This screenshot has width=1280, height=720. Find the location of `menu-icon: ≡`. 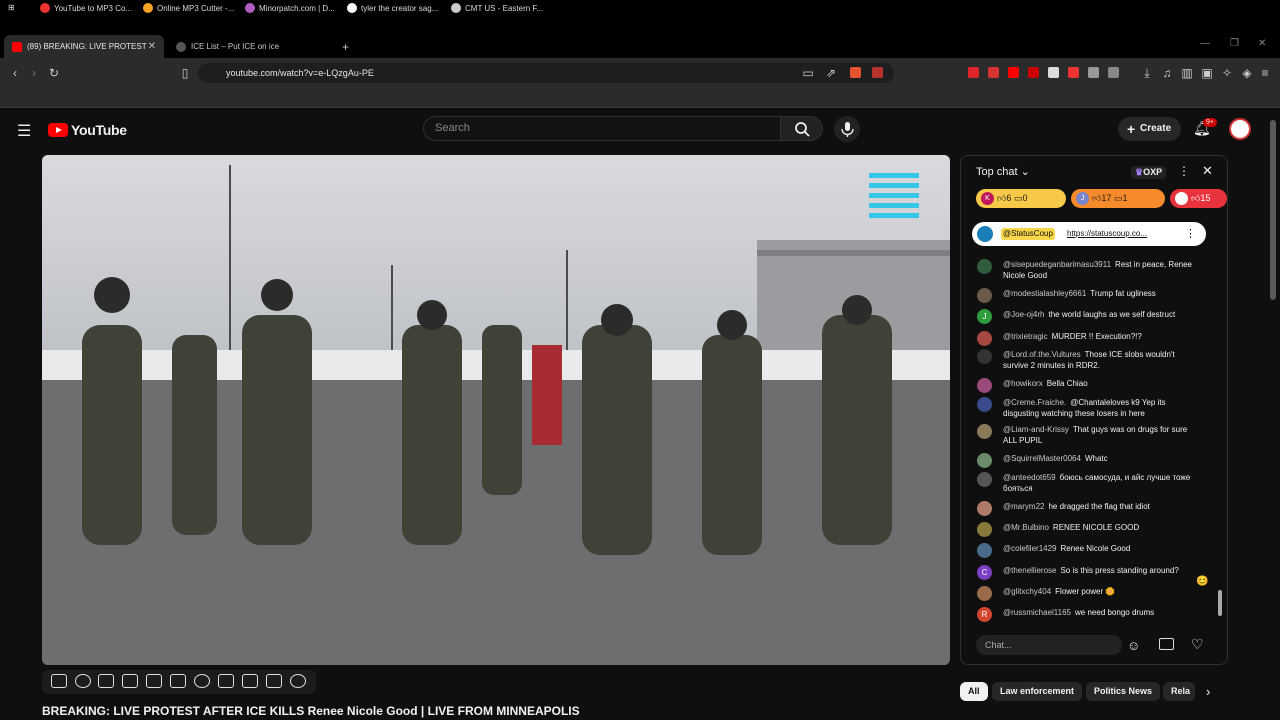

menu-icon: ≡ is located at coordinates (1265, 73).